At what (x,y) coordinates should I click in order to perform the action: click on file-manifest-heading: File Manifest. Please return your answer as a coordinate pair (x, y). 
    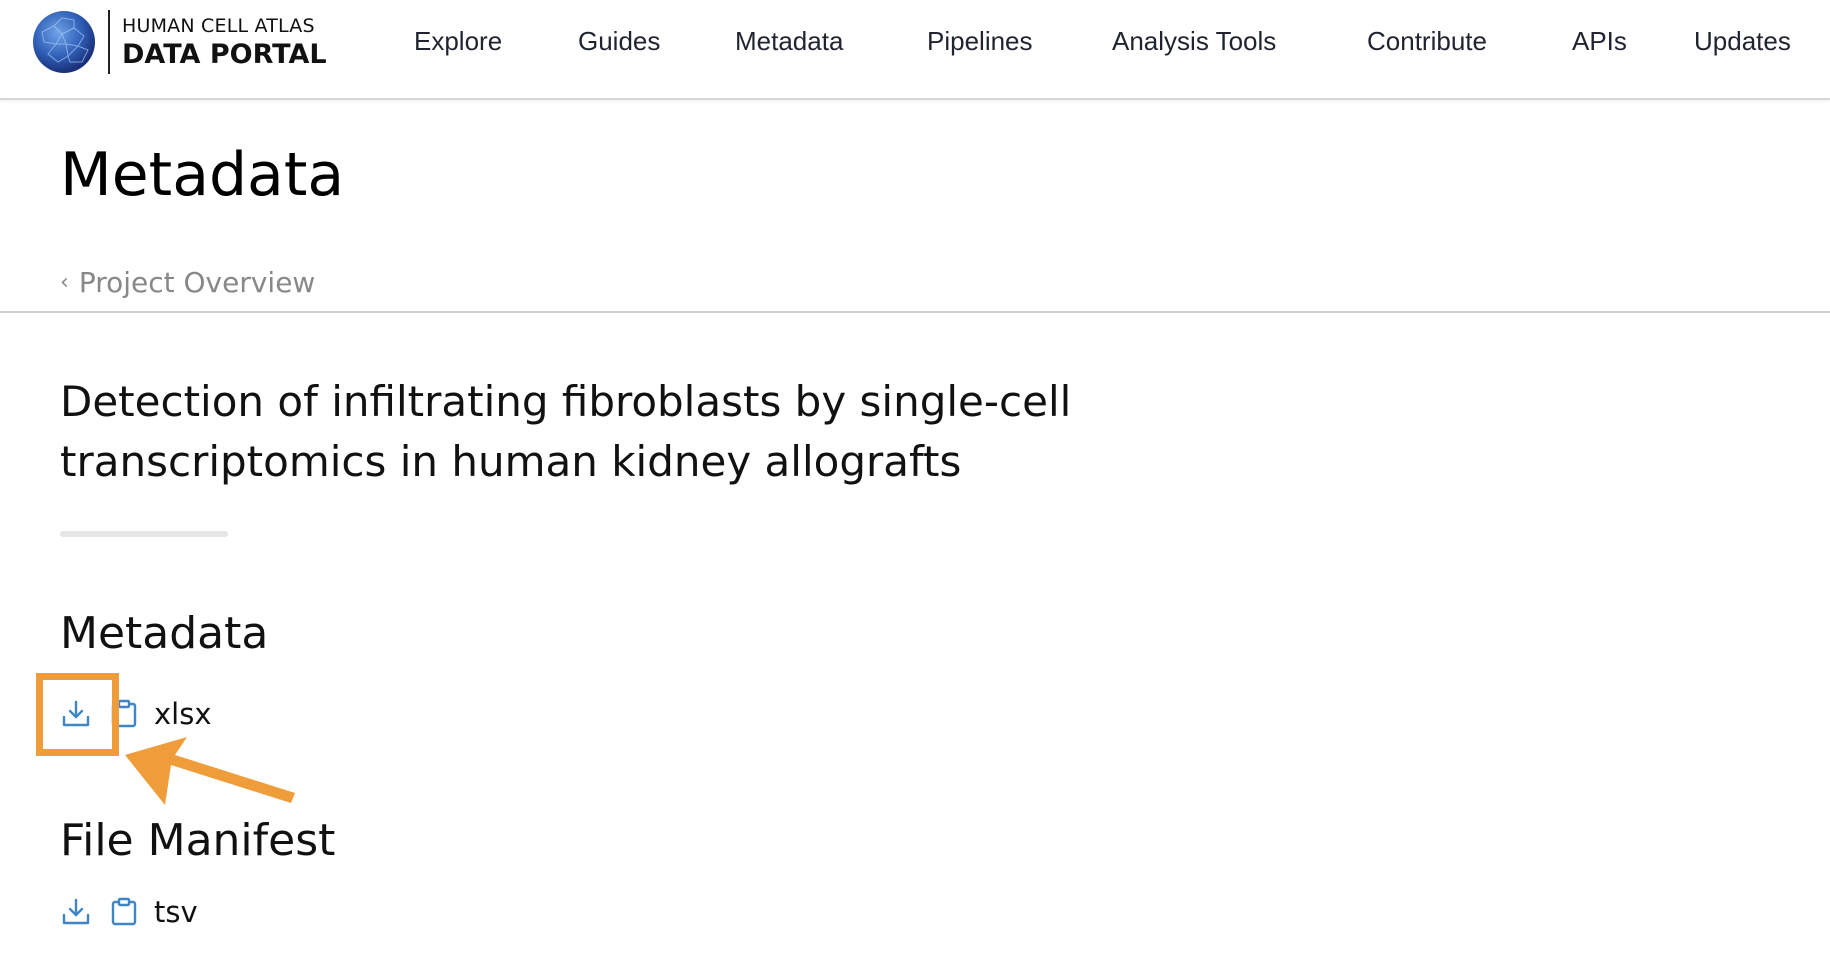
    Looking at the image, I should click on (198, 840).